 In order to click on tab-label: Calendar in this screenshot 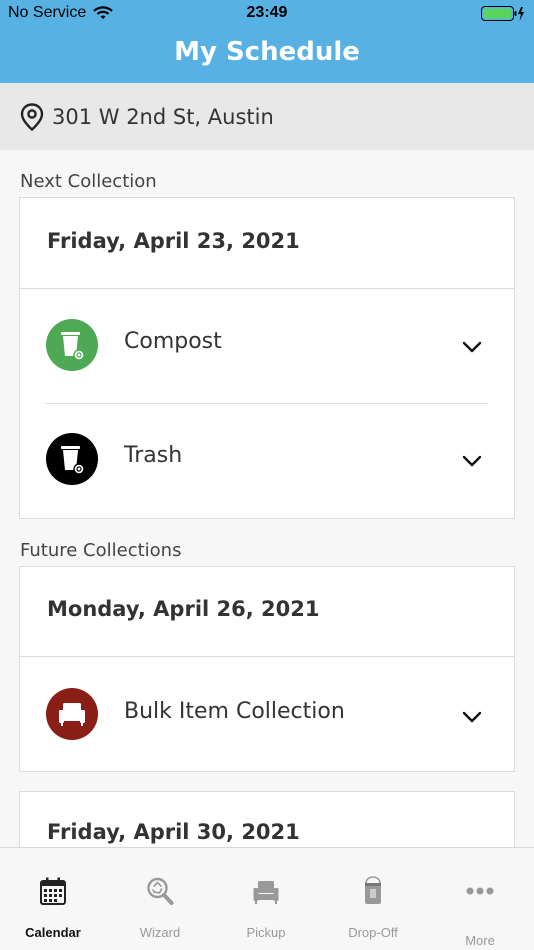, I will do `click(53, 932)`.